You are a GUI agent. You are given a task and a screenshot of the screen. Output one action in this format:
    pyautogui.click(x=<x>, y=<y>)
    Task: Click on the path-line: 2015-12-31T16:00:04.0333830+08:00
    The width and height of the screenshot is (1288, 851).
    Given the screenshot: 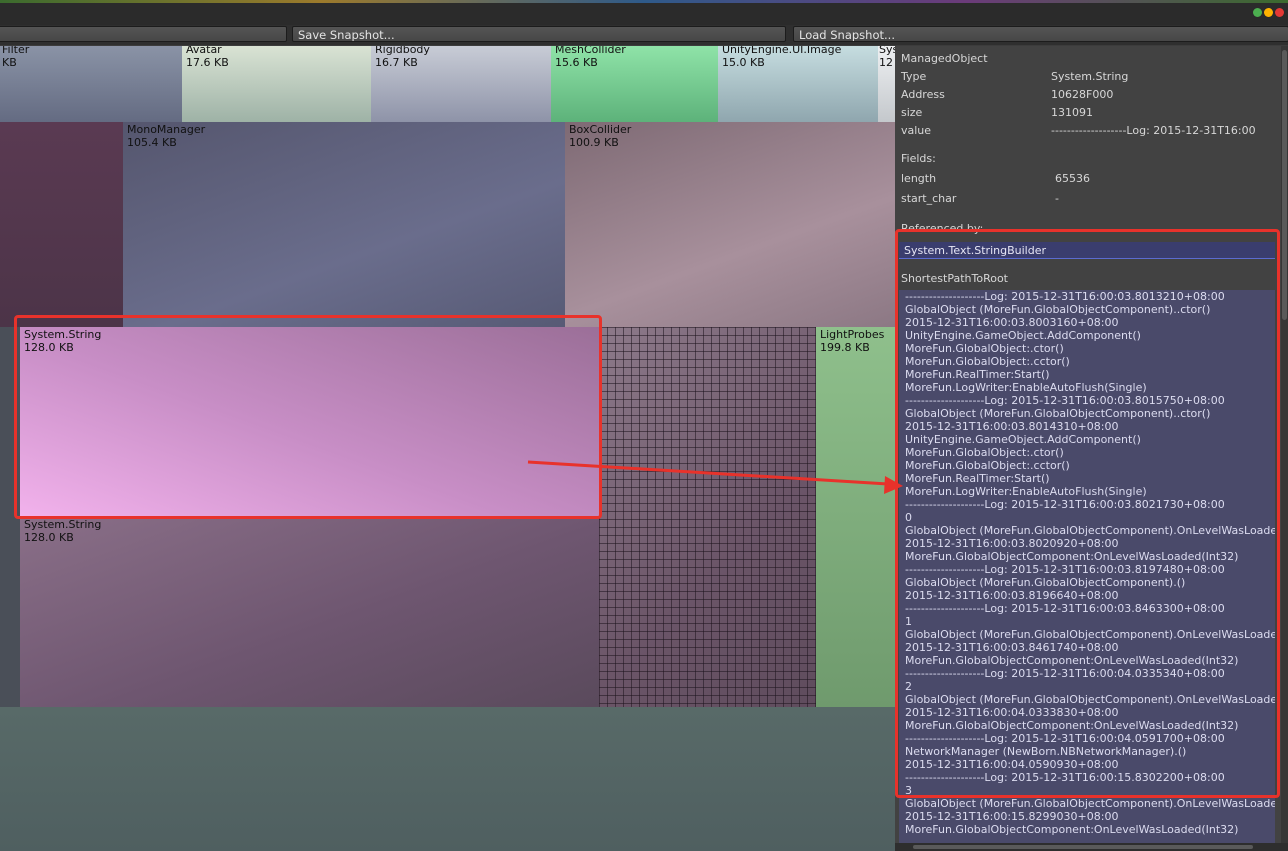 What is the action you would take?
    pyautogui.click(x=1012, y=712)
    